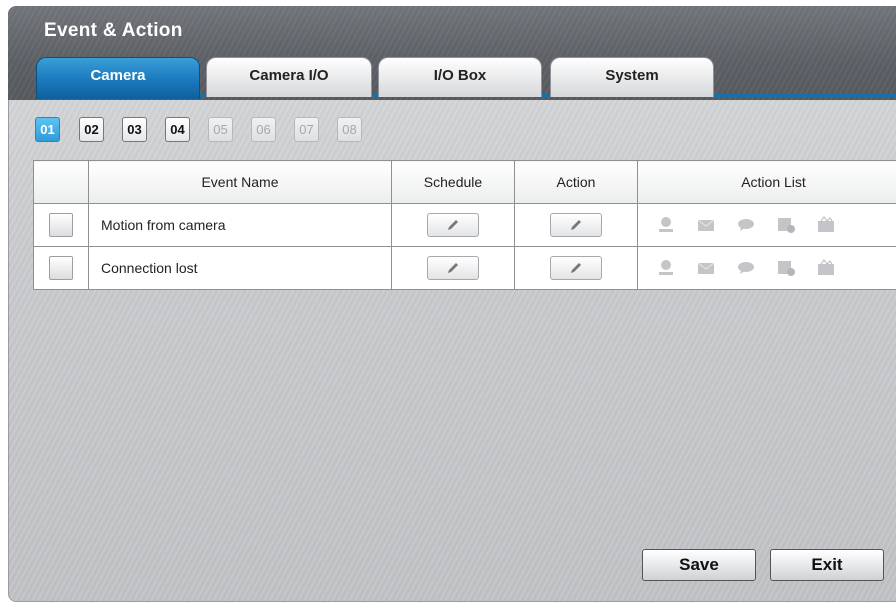 Image resolution: width=896 pixels, height=602 pixels. I want to click on table-row: Motion from camera, so click(465, 225).